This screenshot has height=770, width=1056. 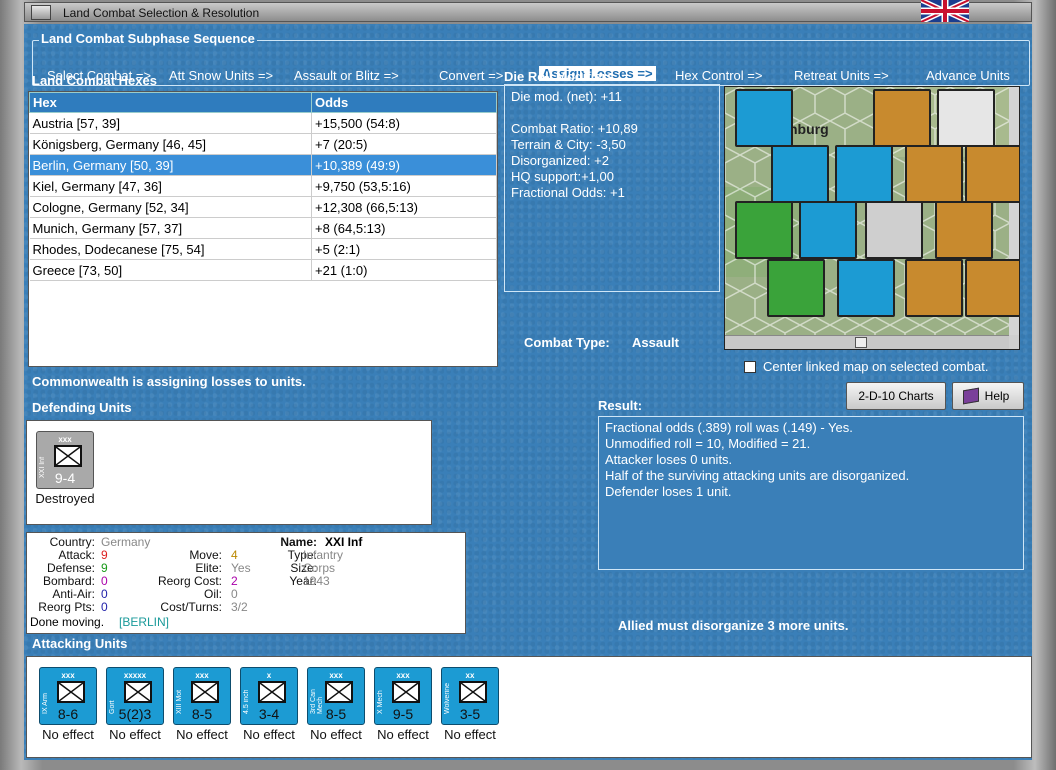 What do you see at coordinates (170, 102) in the screenshot?
I see `hex-column-header: Hex` at bounding box center [170, 102].